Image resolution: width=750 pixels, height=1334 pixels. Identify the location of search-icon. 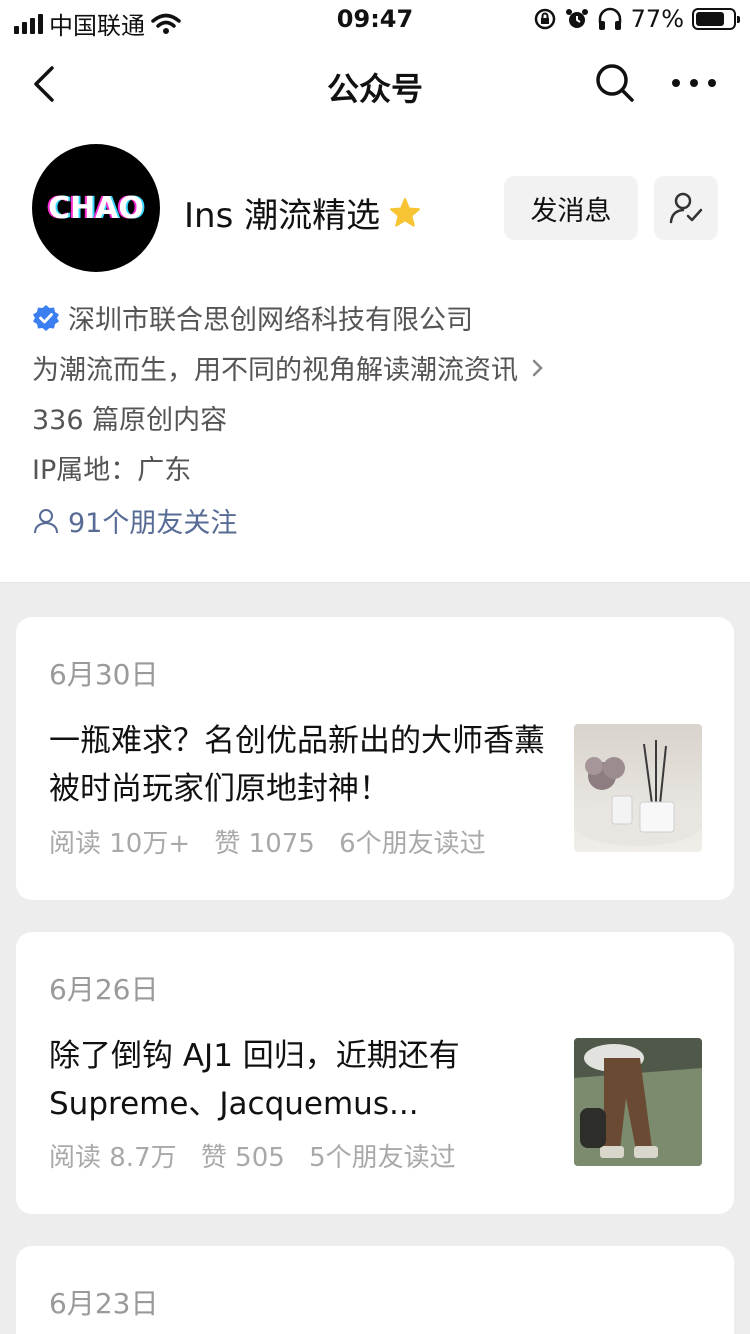
(615, 83).